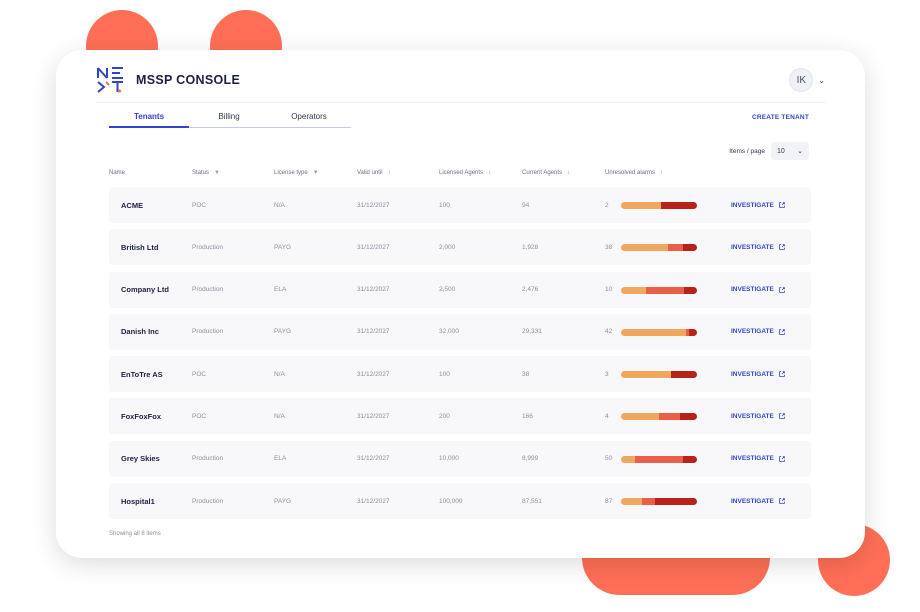  Describe the element at coordinates (296, 173) in the screenshot. I see `column-header-license-type: License type ▼` at that location.